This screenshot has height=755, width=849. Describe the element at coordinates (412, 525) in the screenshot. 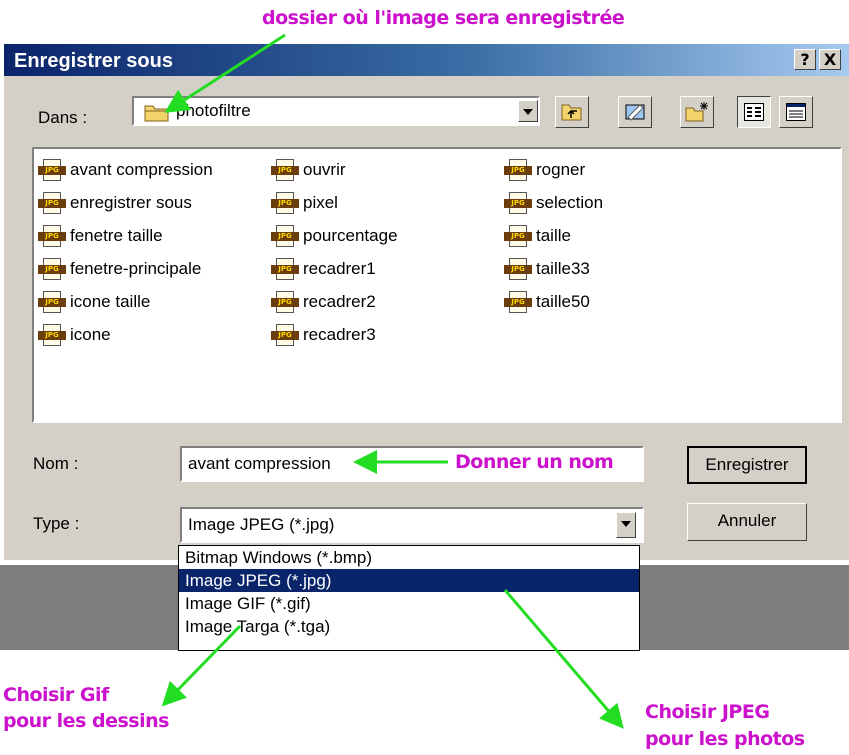

I see `type-combo: Image JPEG (*.jpg)` at that location.